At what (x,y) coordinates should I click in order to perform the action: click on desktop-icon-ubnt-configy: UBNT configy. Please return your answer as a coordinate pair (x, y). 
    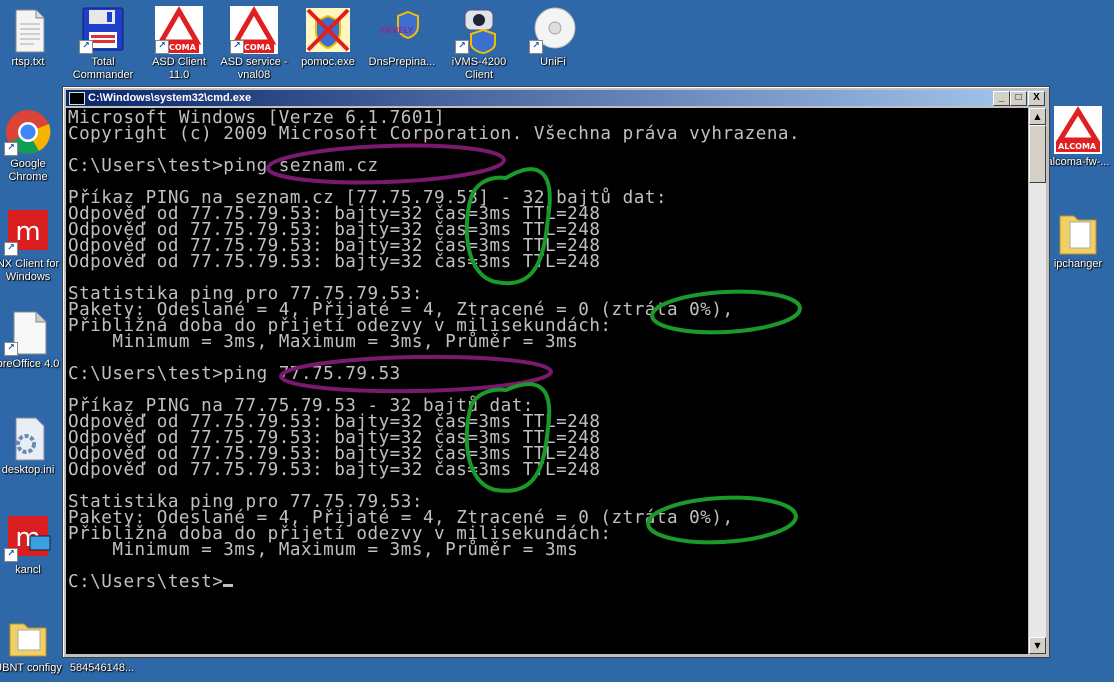
    Looking at the image, I should click on (34, 643).